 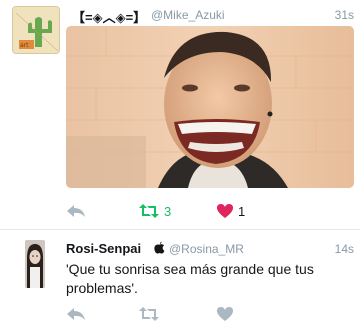 I want to click on display-name: Rosi-Senpai, so click(x=103, y=248).